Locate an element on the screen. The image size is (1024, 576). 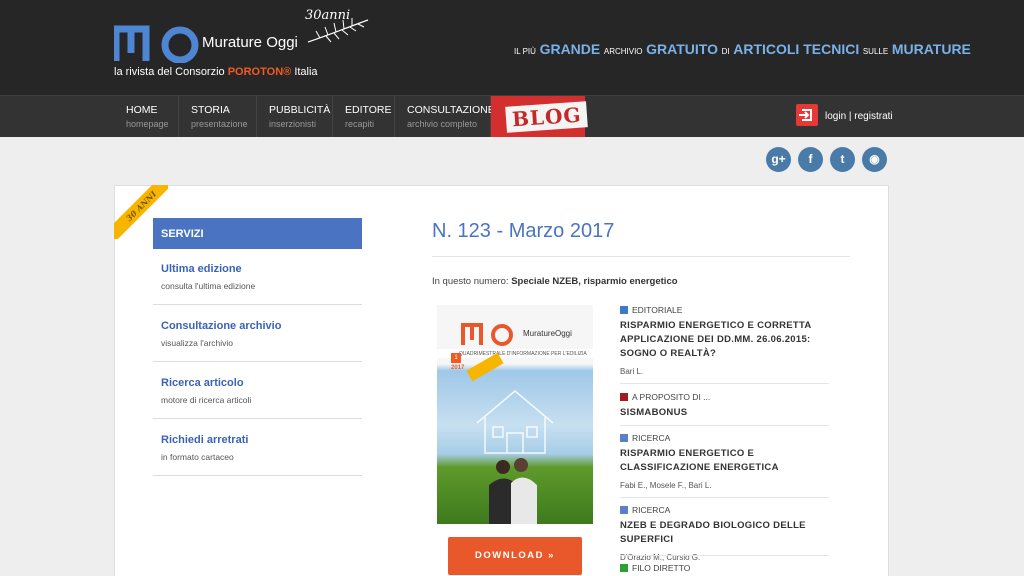
rss-icon: ◉ is located at coordinates (874, 159).